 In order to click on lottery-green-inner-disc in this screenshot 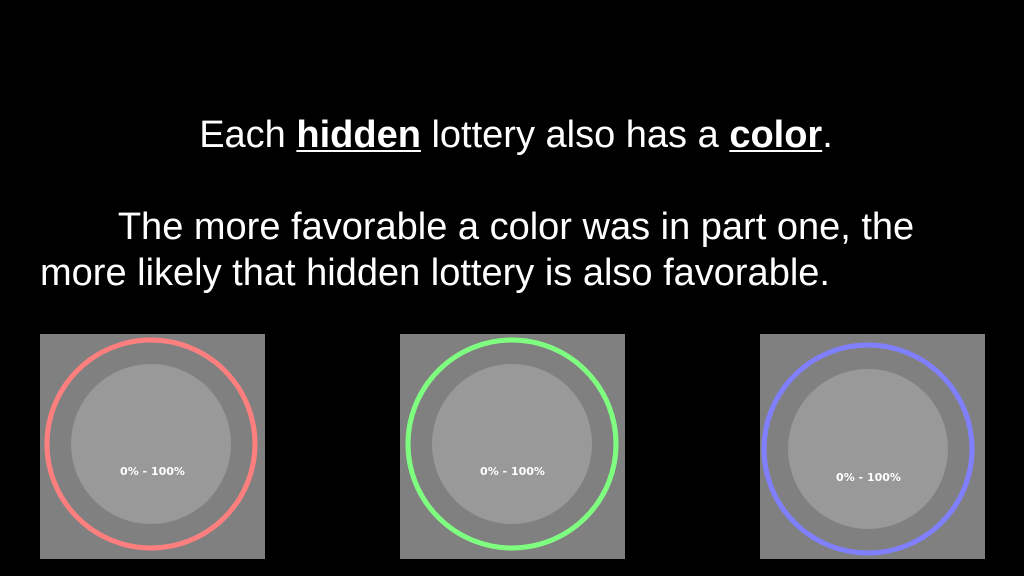, I will do `click(512, 444)`.